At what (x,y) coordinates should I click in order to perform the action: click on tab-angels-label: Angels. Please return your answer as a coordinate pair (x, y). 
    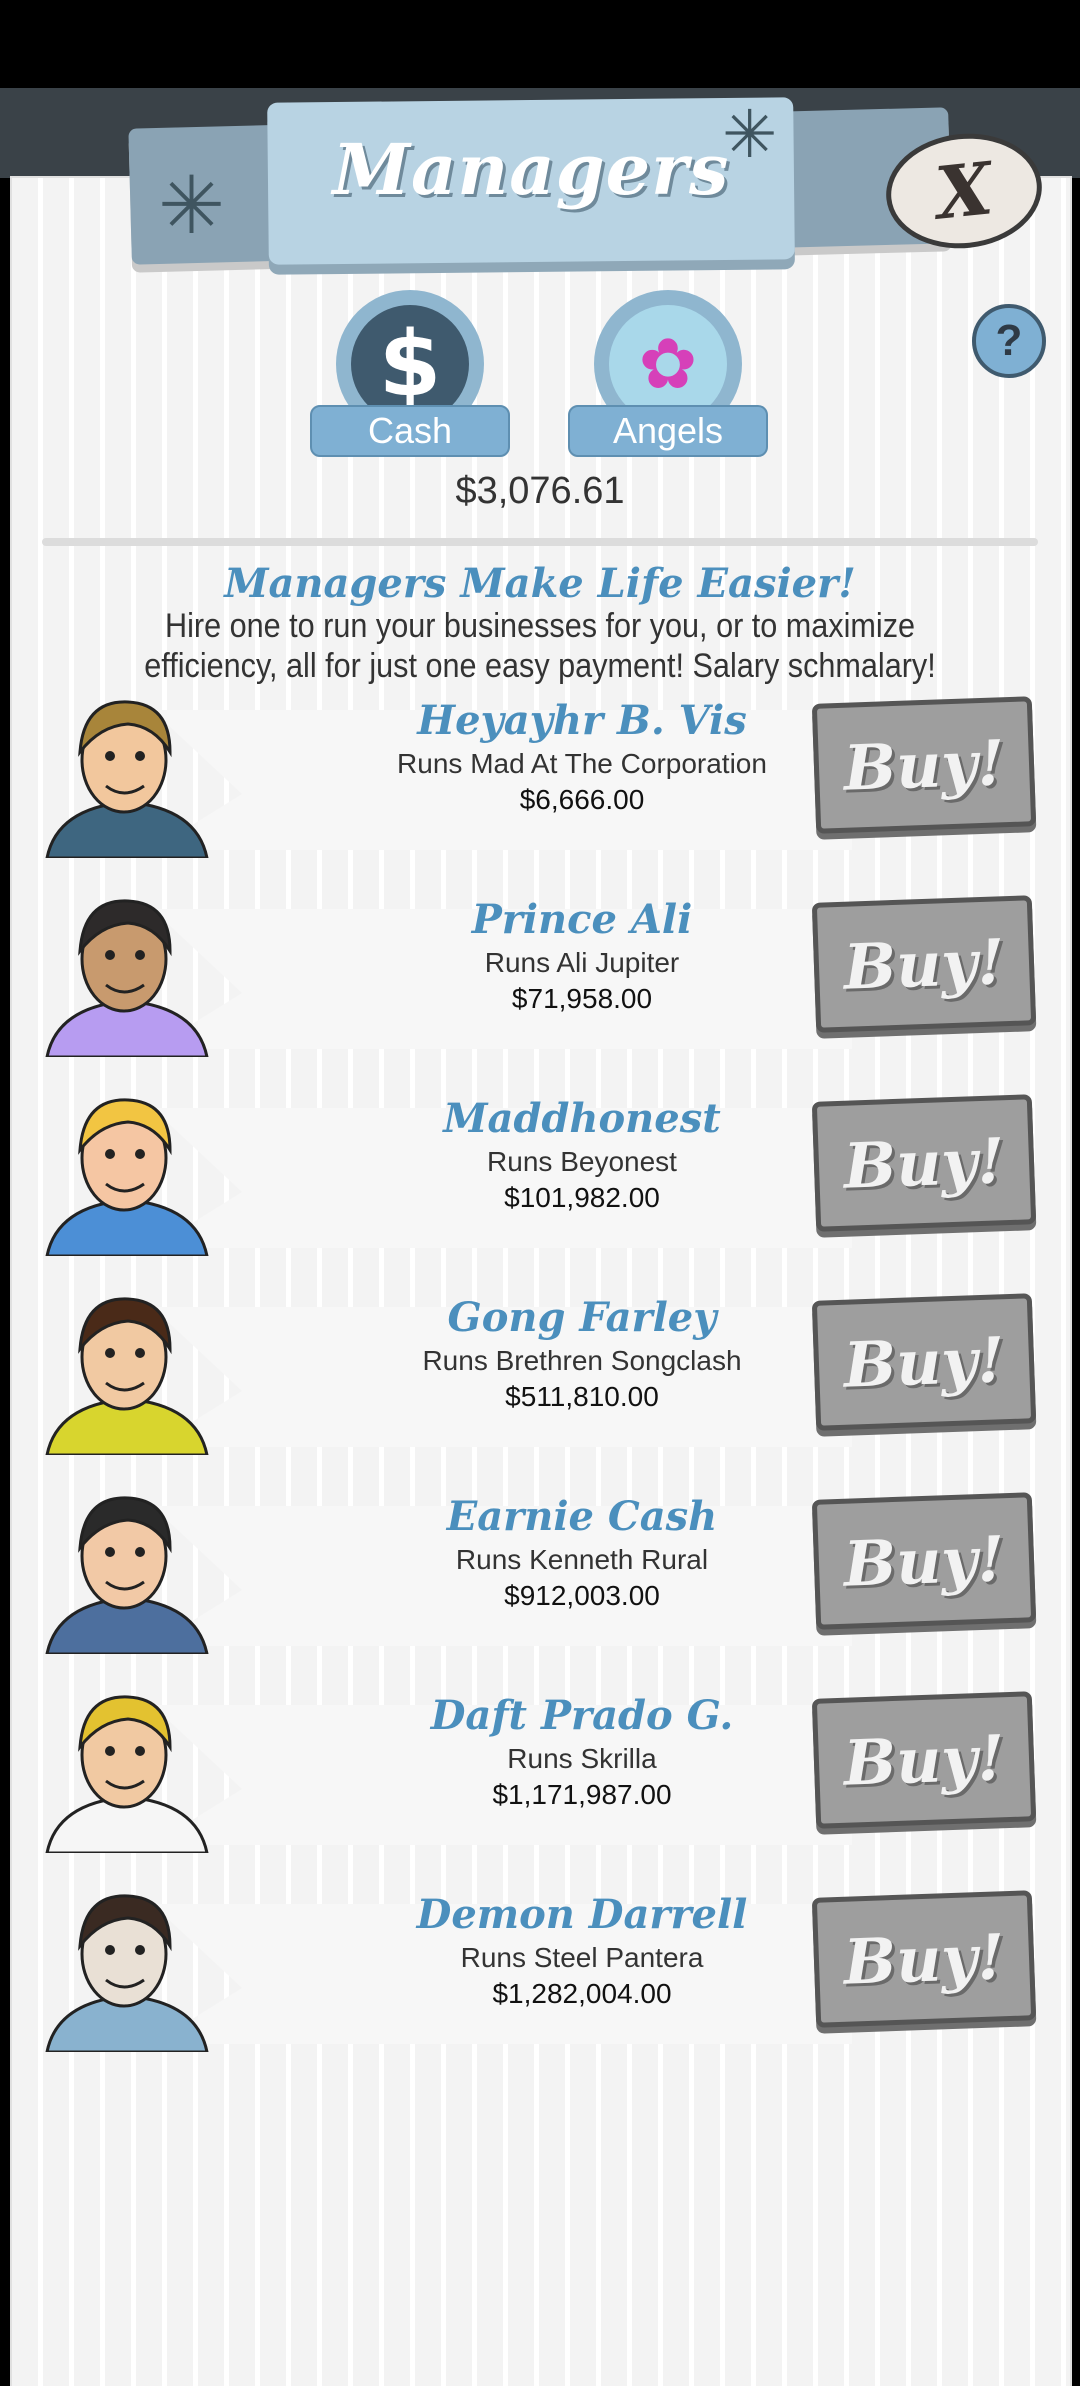
    Looking at the image, I should click on (668, 431).